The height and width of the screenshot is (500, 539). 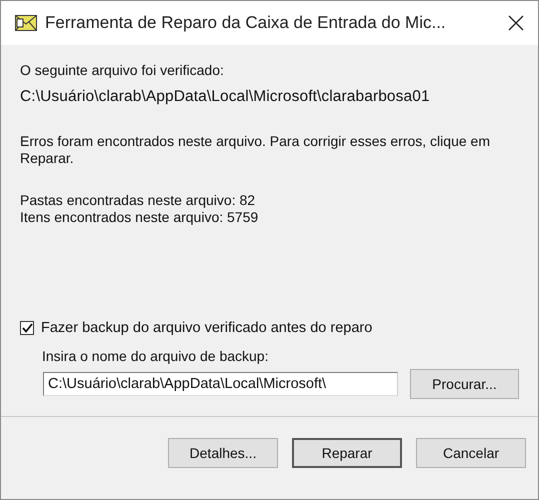 What do you see at coordinates (347, 453) in the screenshot?
I see `dialog-button: Reparar` at bounding box center [347, 453].